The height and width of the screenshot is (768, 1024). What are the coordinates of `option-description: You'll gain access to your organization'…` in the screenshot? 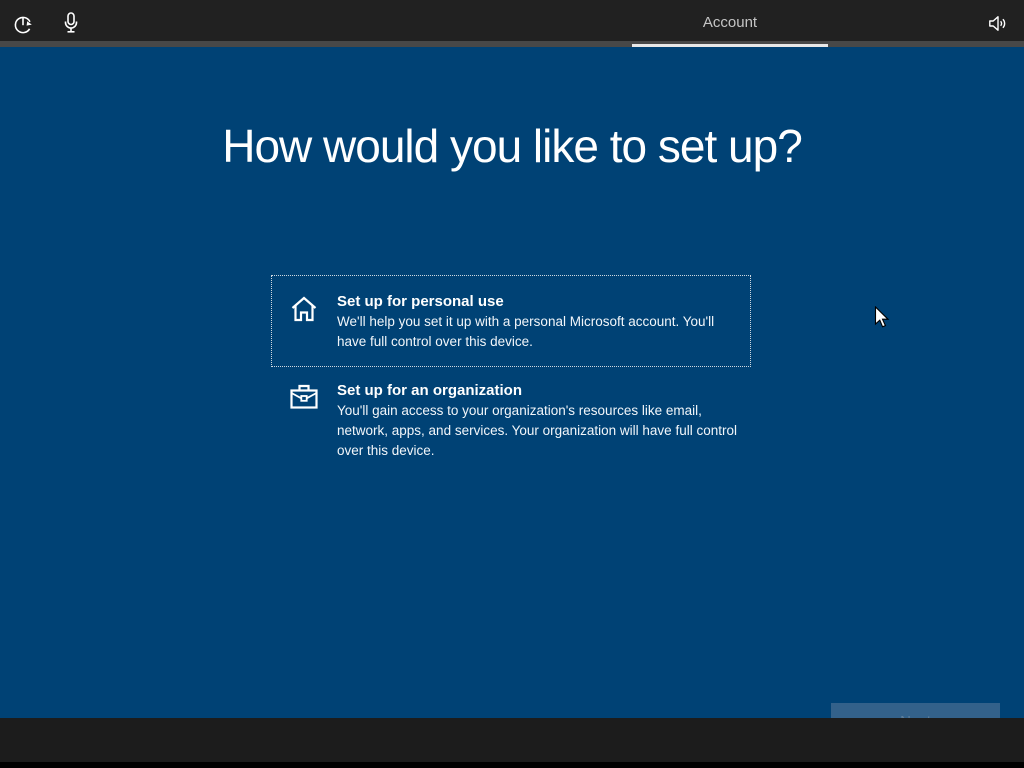 It's located at (537, 430).